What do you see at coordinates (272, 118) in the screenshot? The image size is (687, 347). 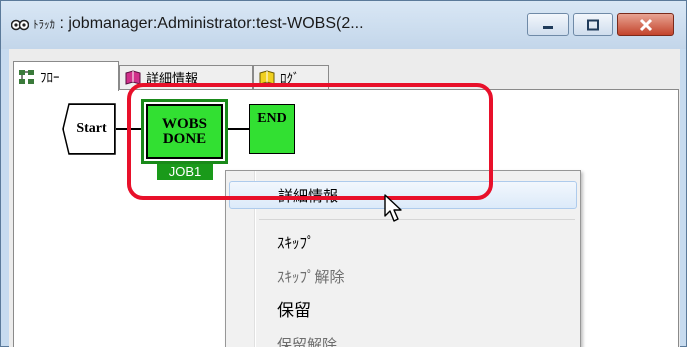 I see `end-label: END` at bounding box center [272, 118].